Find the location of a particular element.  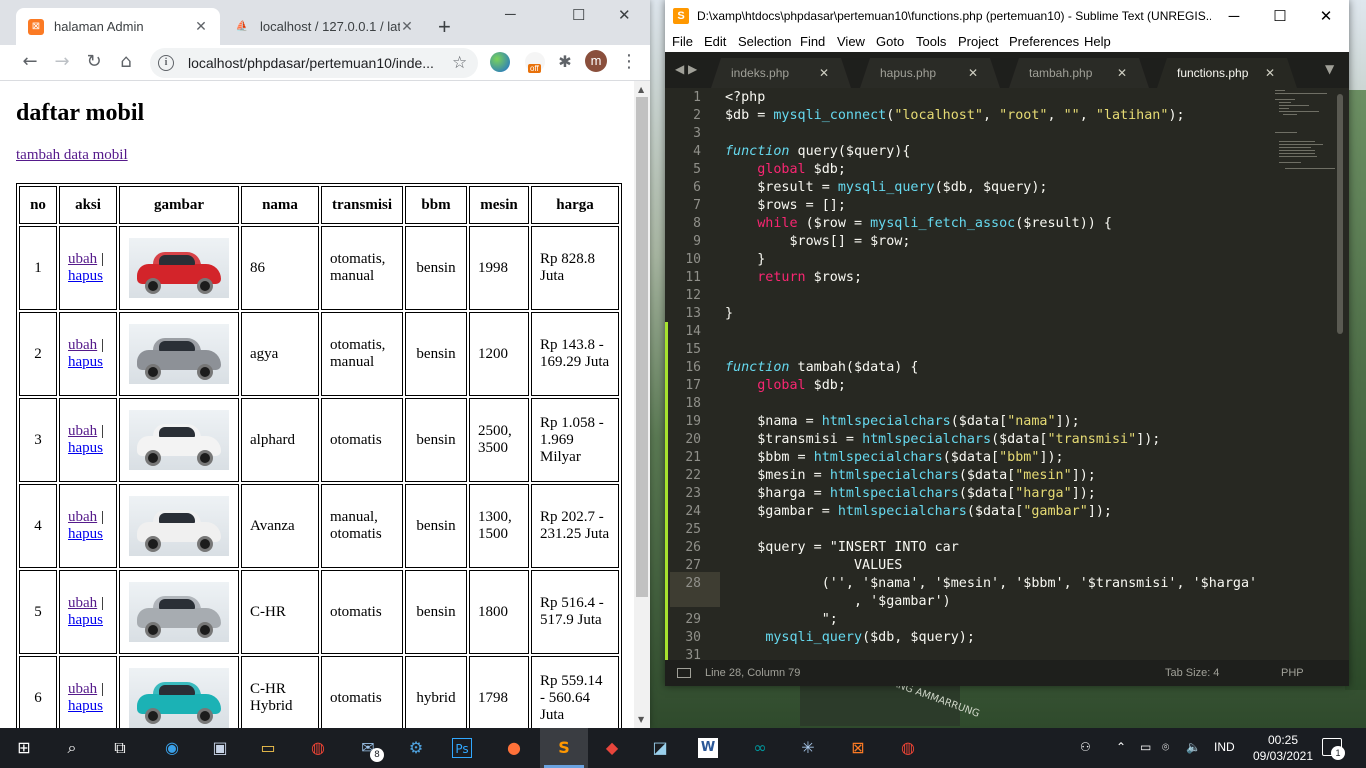

editor-tab-hapus: hapus.php ✕ is located at coordinates (930, 73).